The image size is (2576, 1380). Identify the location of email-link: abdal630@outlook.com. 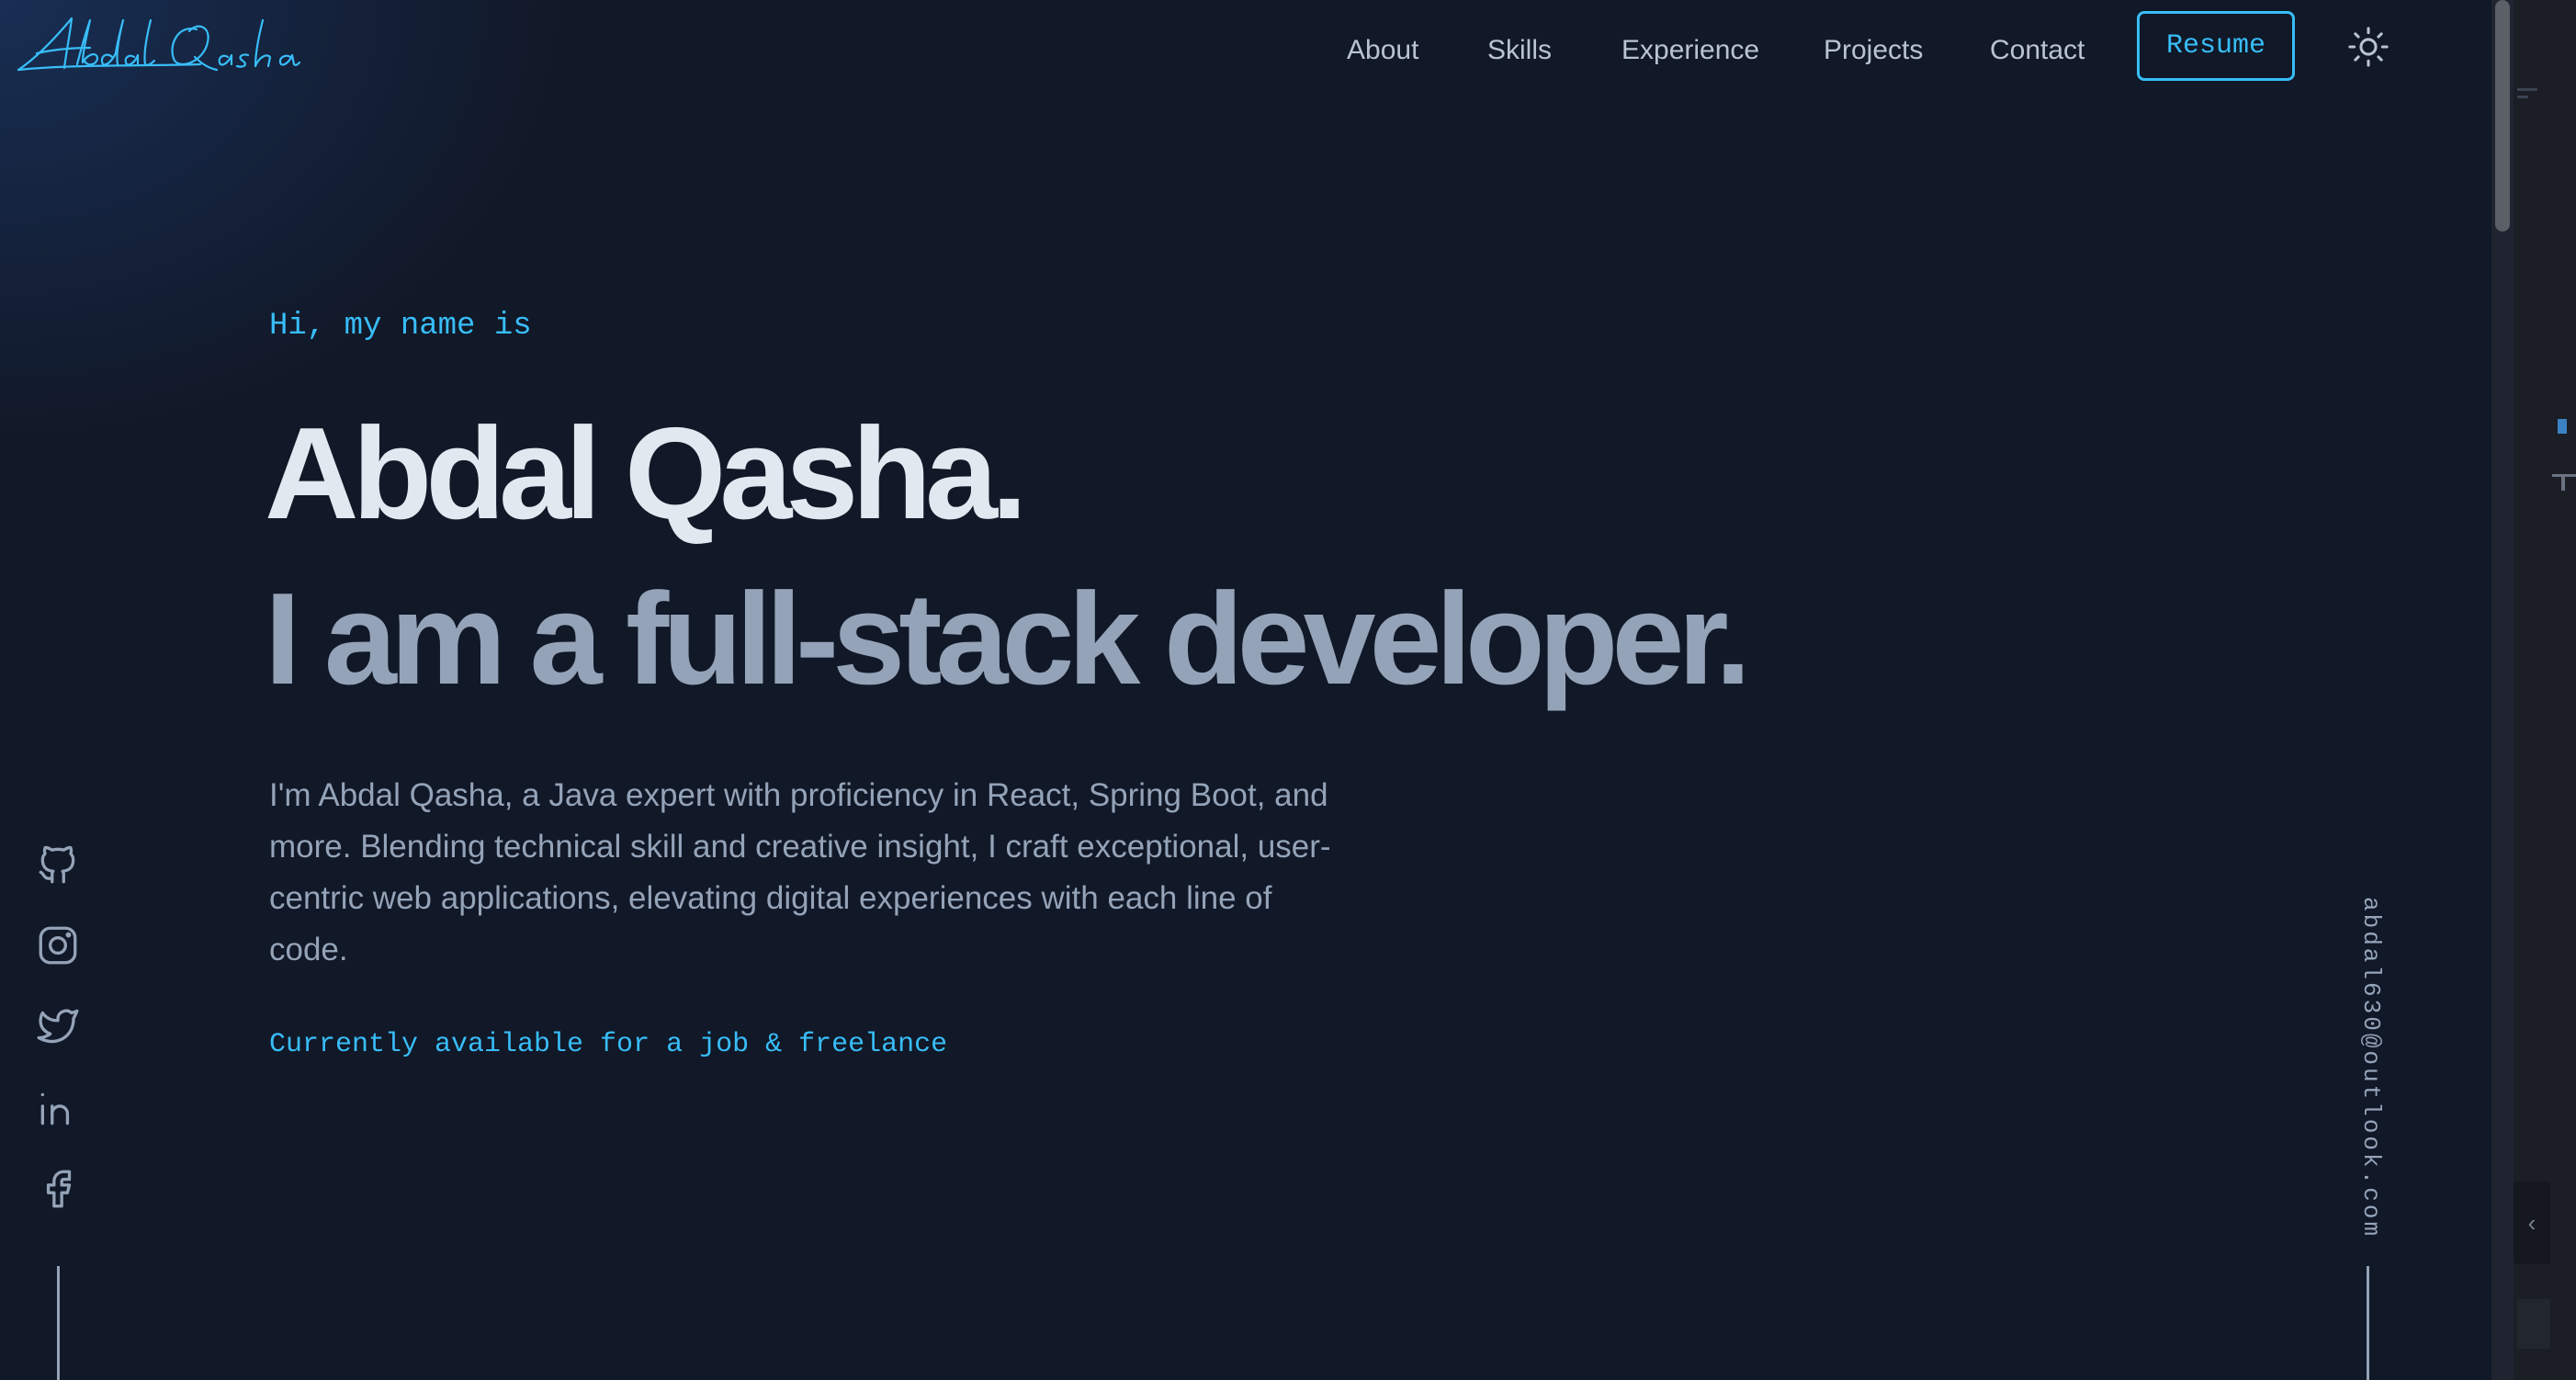
(2366, 1068).